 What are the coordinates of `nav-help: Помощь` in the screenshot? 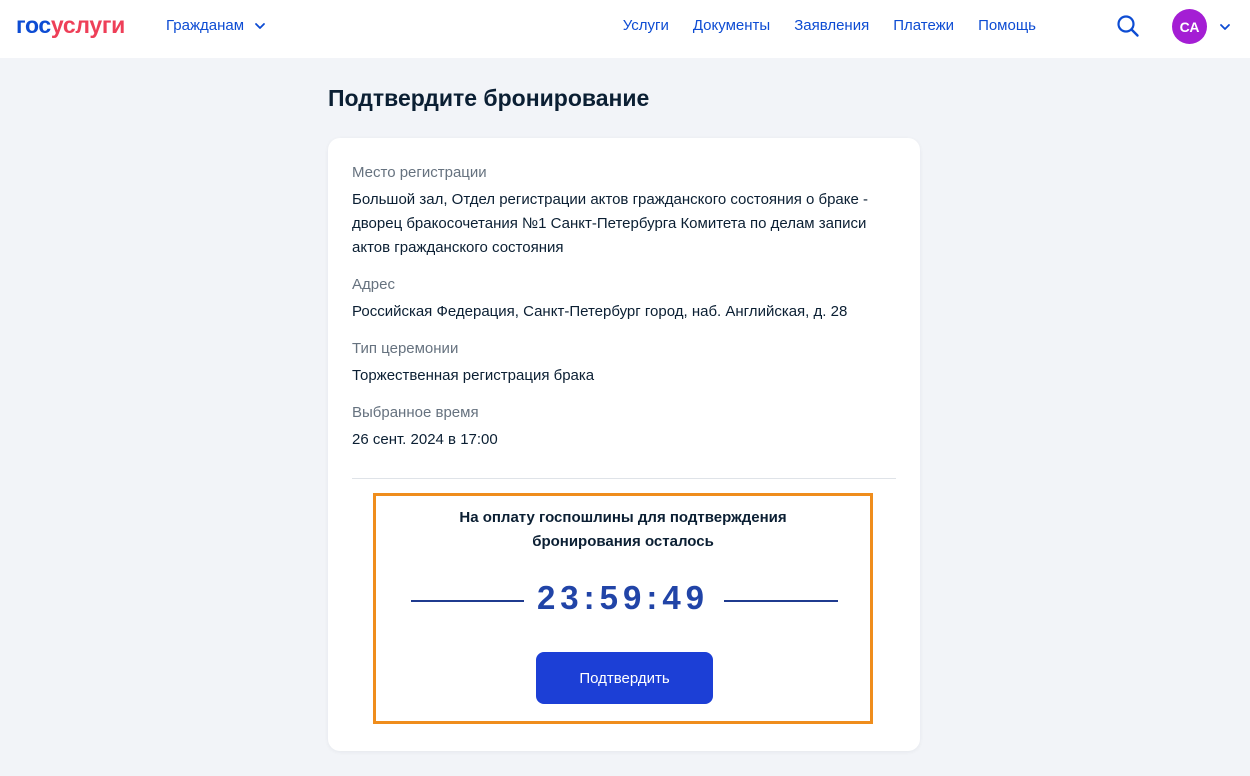 It's located at (1007, 26).